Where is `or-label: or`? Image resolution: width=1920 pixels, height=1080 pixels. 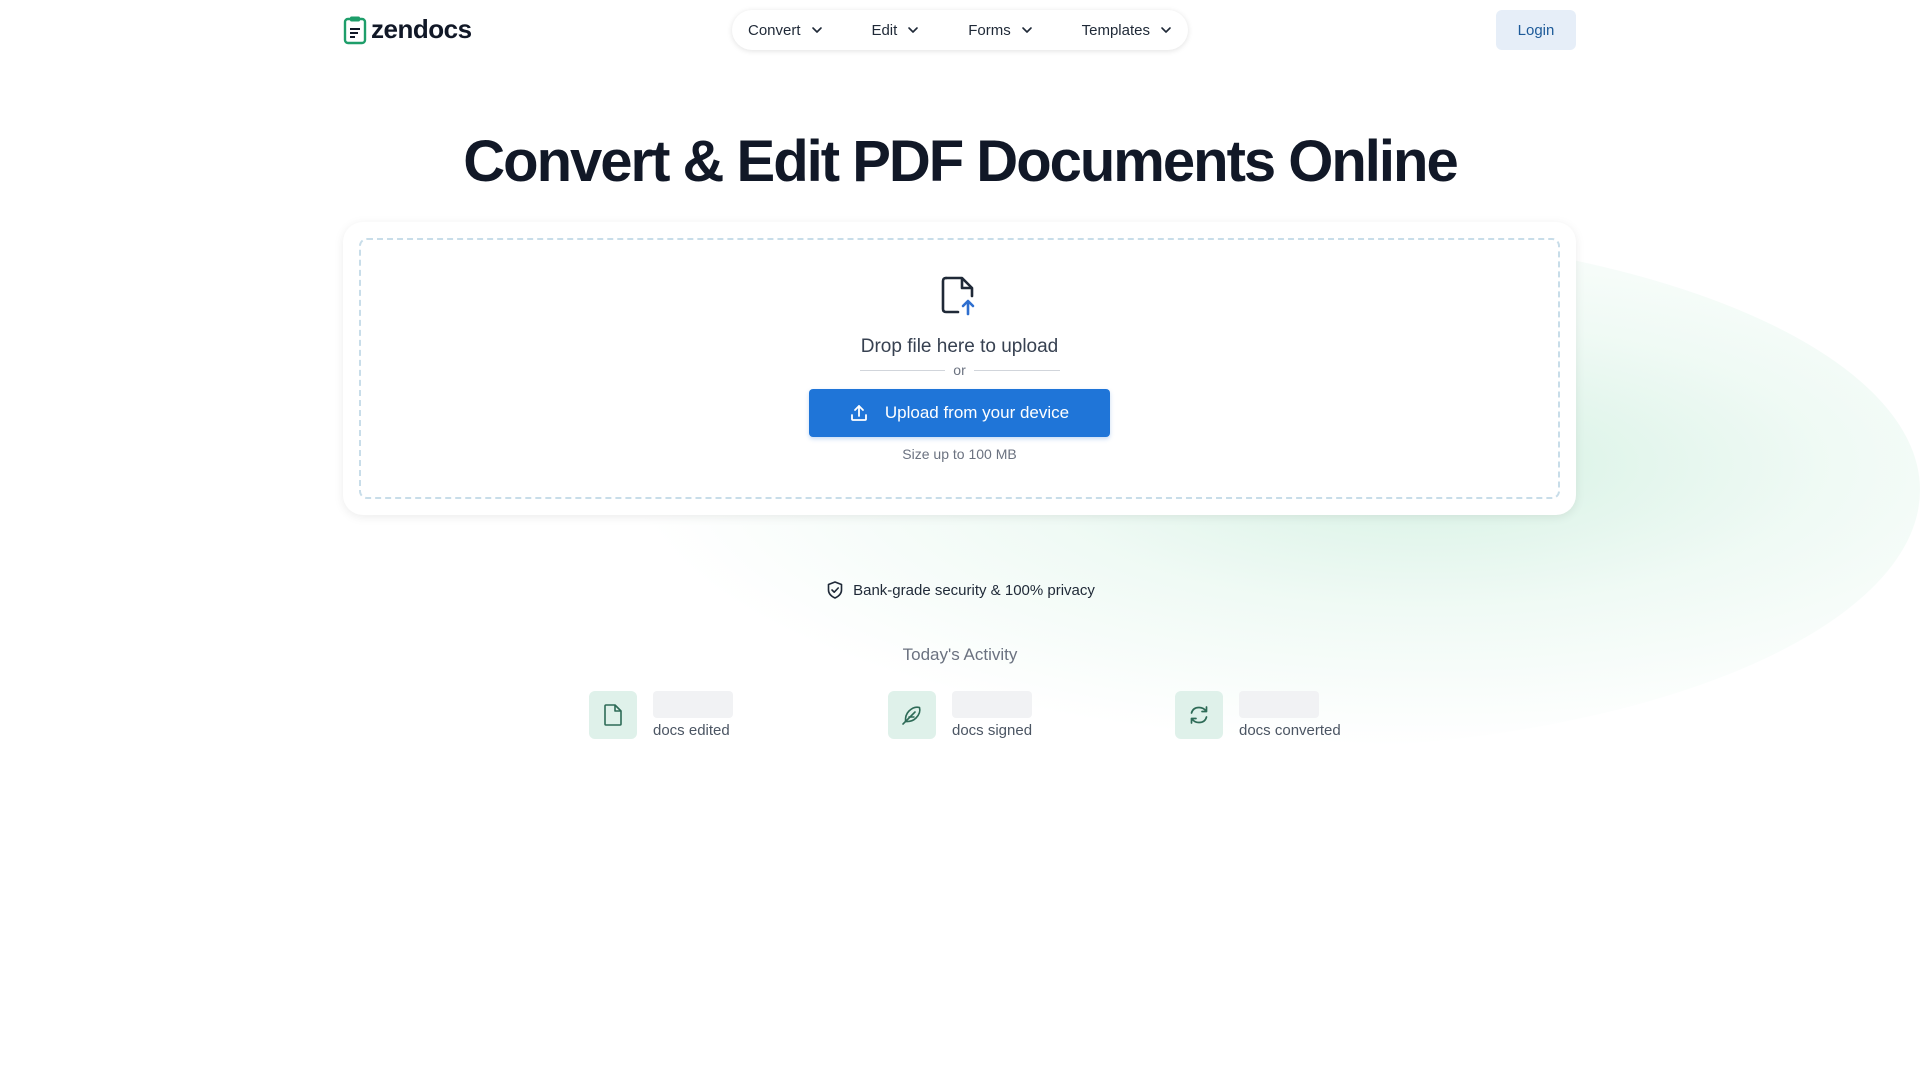 or-label: or is located at coordinates (959, 370).